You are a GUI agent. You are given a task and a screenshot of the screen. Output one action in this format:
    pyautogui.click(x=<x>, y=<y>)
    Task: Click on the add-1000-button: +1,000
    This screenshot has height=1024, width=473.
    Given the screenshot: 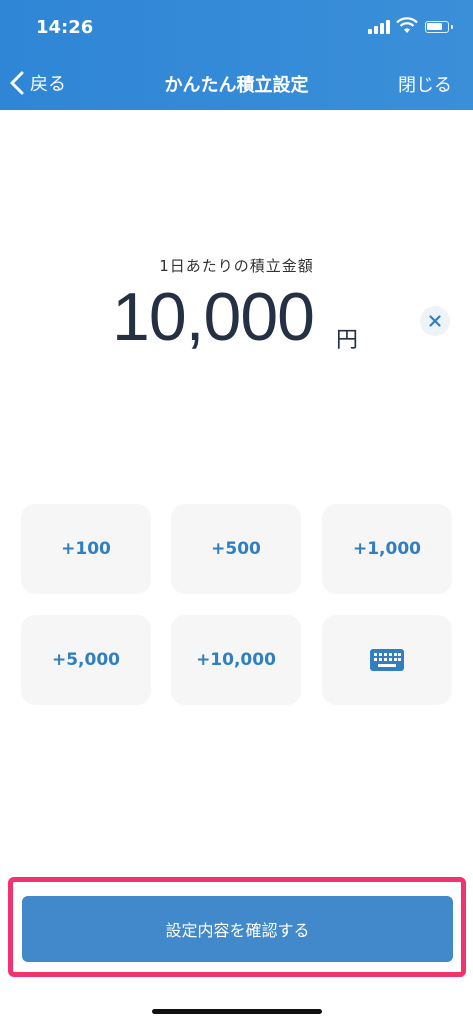 What is the action you would take?
    pyautogui.click(x=387, y=549)
    